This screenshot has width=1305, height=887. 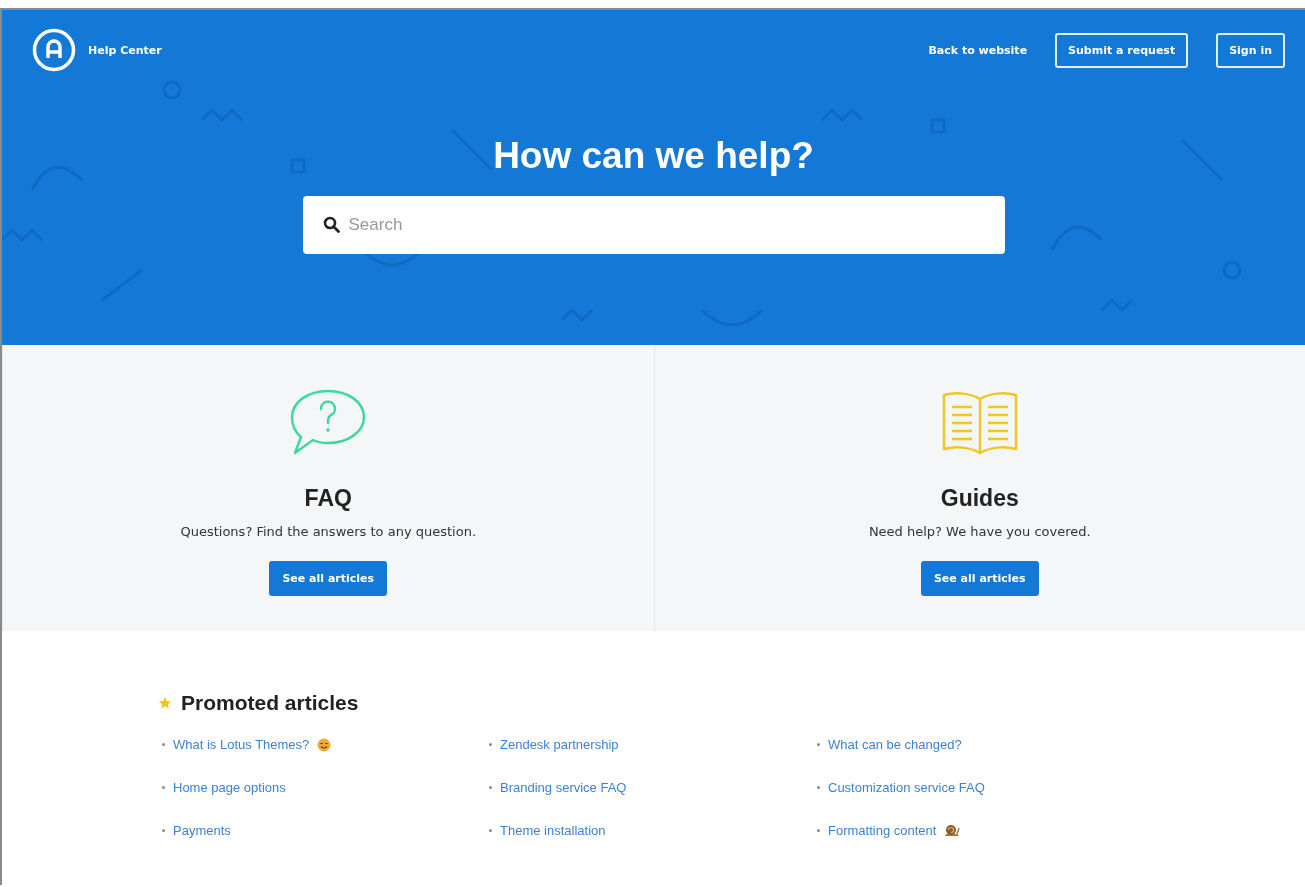 I want to click on category-description: Need help? We have you covered., so click(x=979, y=531).